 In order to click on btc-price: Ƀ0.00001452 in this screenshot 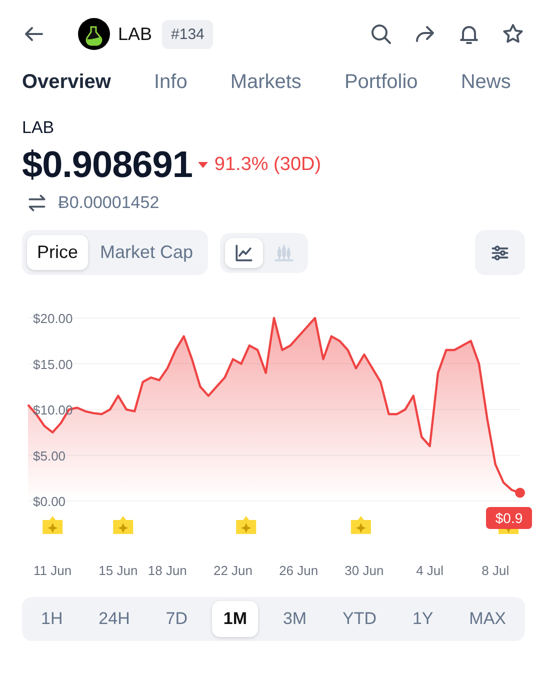, I will do `click(109, 203)`.